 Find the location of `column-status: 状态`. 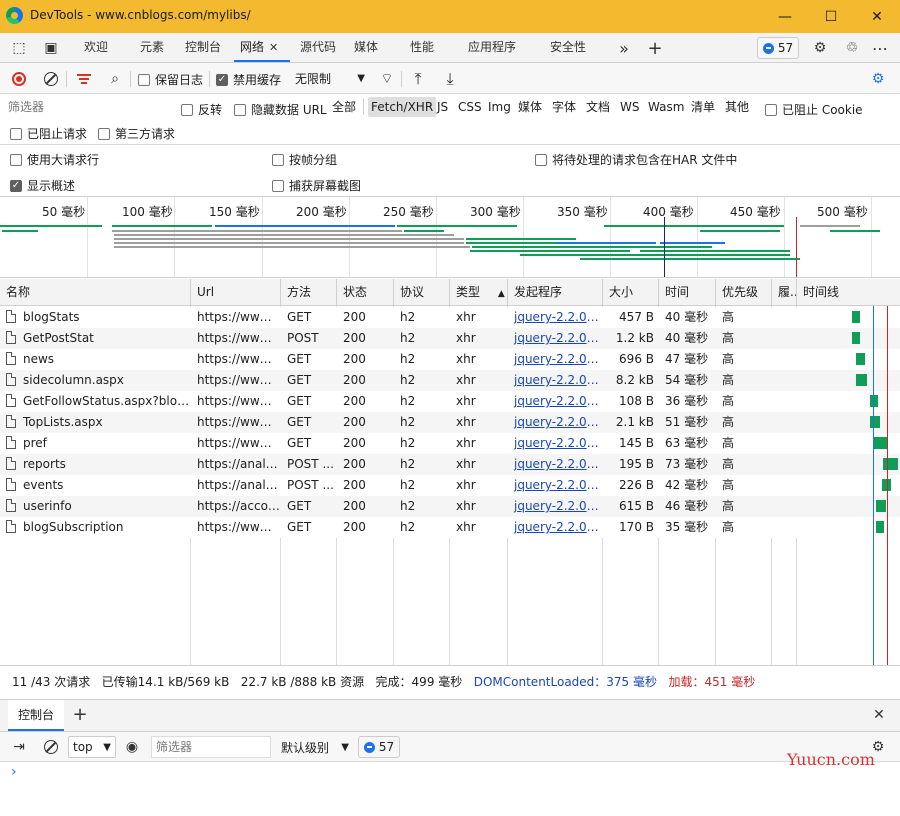

column-status: 状态 is located at coordinates (365, 292).